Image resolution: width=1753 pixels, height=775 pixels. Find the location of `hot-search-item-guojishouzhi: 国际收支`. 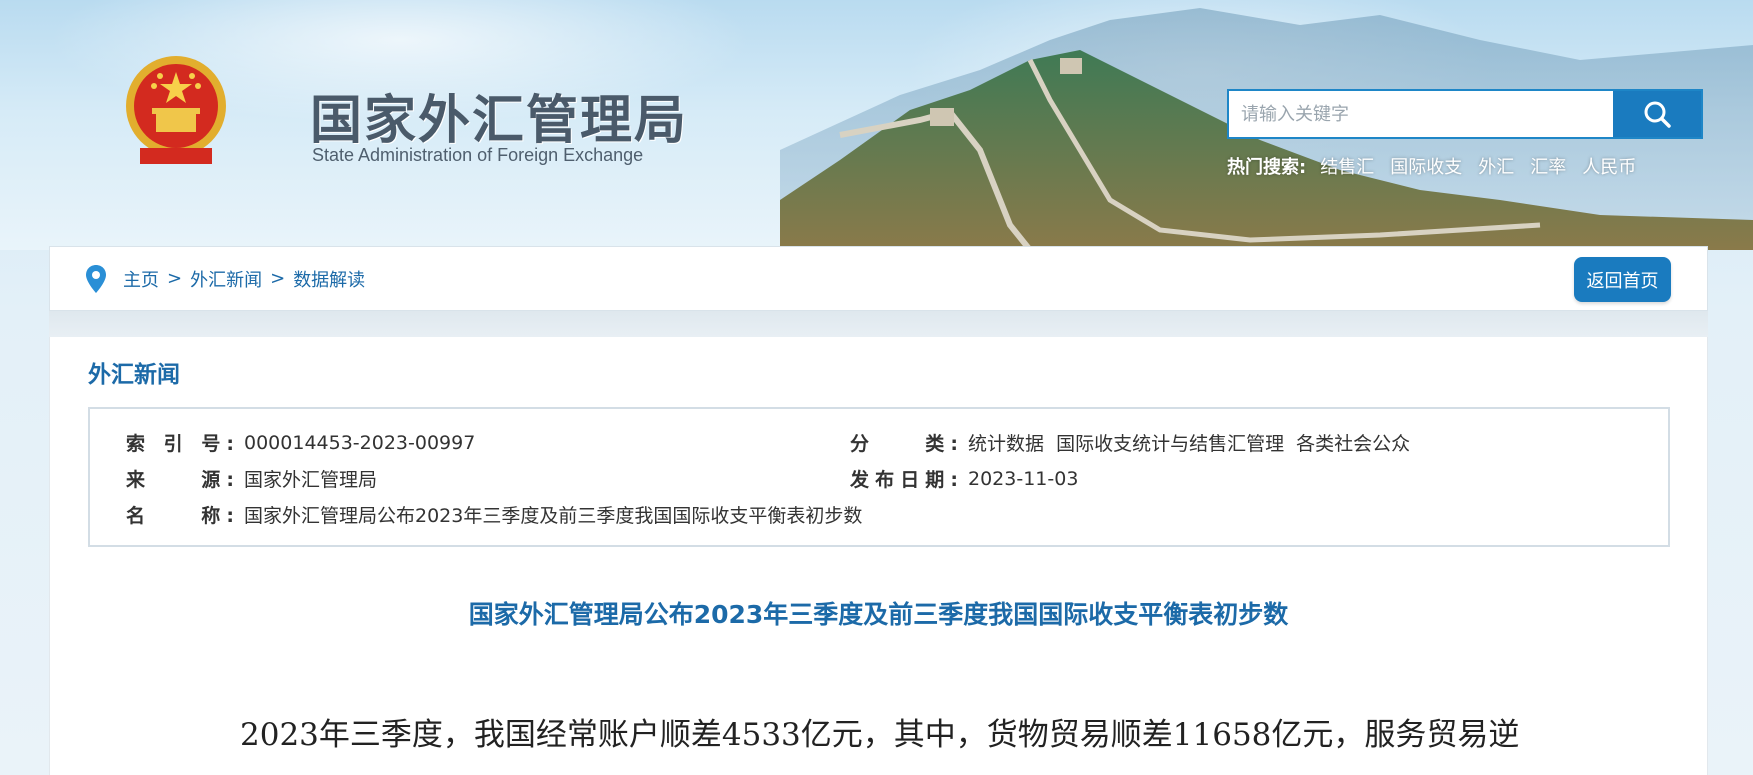

hot-search-item-guojishouzhi: 国际收支 is located at coordinates (1426, 166).